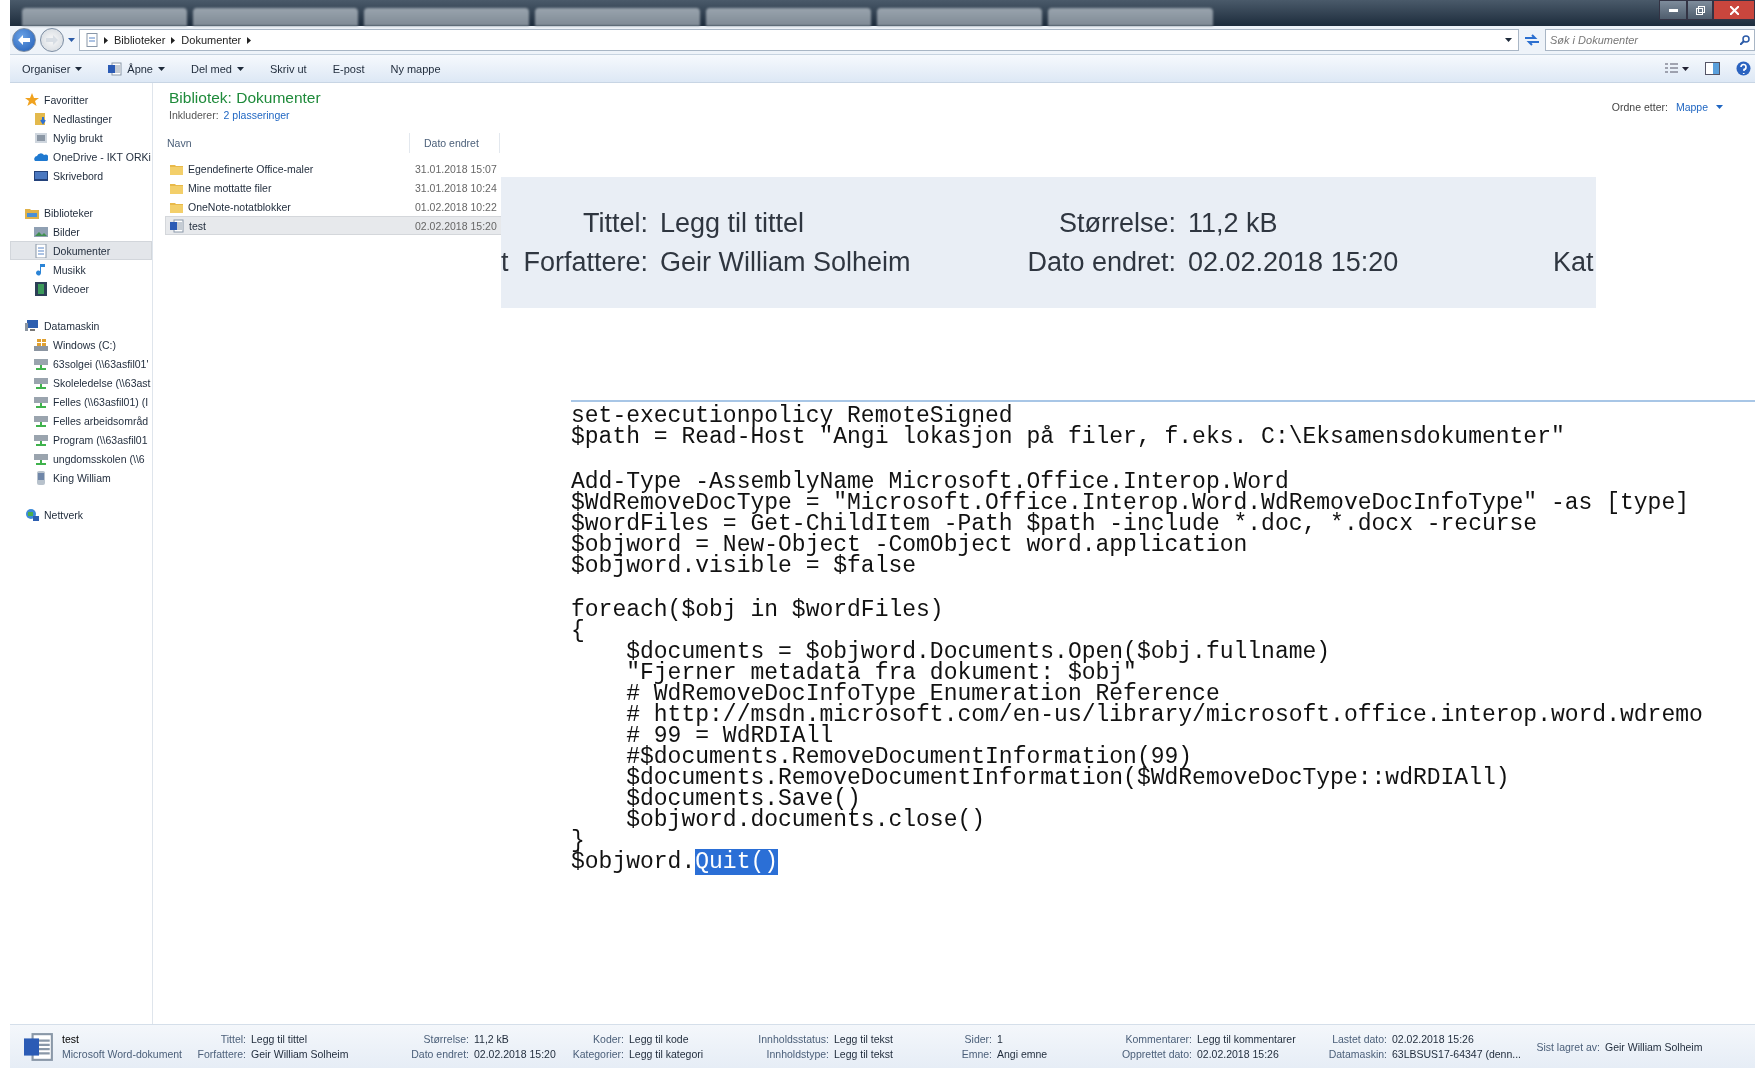  I want to click on property-label: Datamaskin:, so click(1357, 1054).